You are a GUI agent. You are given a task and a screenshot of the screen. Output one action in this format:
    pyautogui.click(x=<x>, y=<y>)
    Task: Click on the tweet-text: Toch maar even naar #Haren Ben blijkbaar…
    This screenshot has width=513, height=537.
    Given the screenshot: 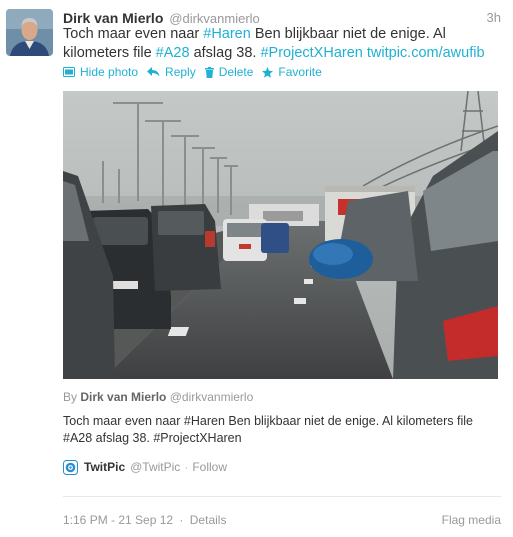 What is the action you would take?
    pyautogui.click(x=283, y=44)
    